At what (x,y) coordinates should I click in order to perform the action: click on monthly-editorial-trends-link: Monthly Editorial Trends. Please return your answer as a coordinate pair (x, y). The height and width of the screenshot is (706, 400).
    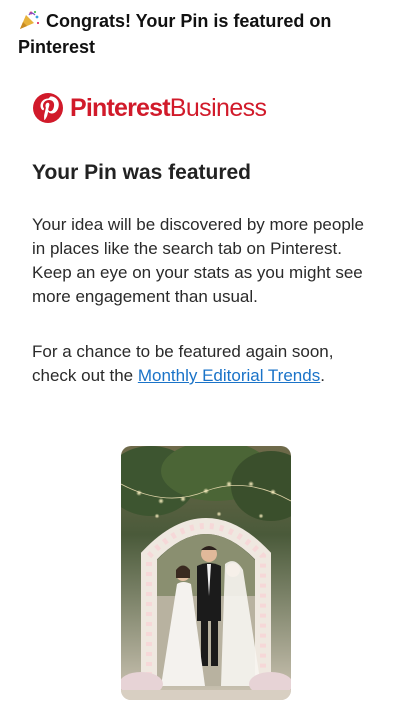
    Looking at the image, I should click on (229, 375).